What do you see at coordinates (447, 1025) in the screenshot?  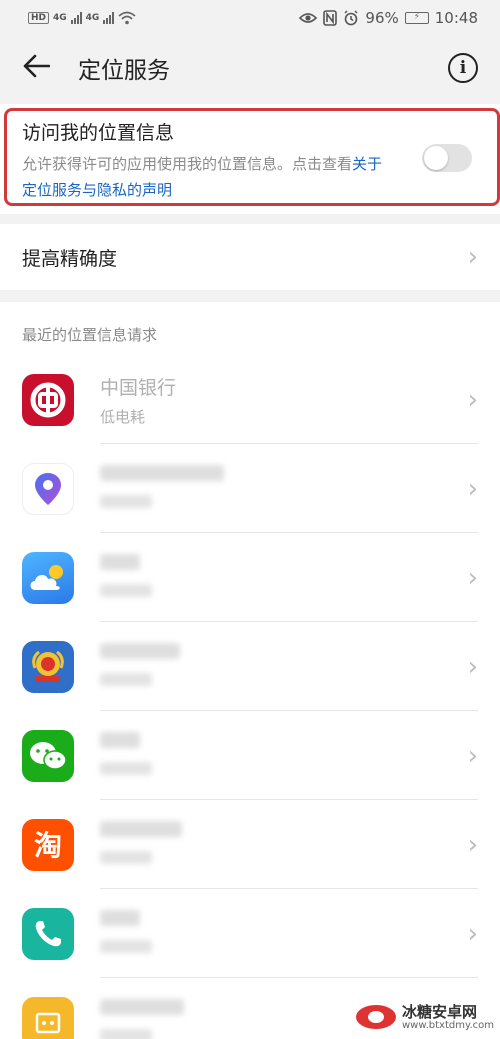 I see `watermark-url: www.btxtdmy.com` at bounding box center [447, 1025].